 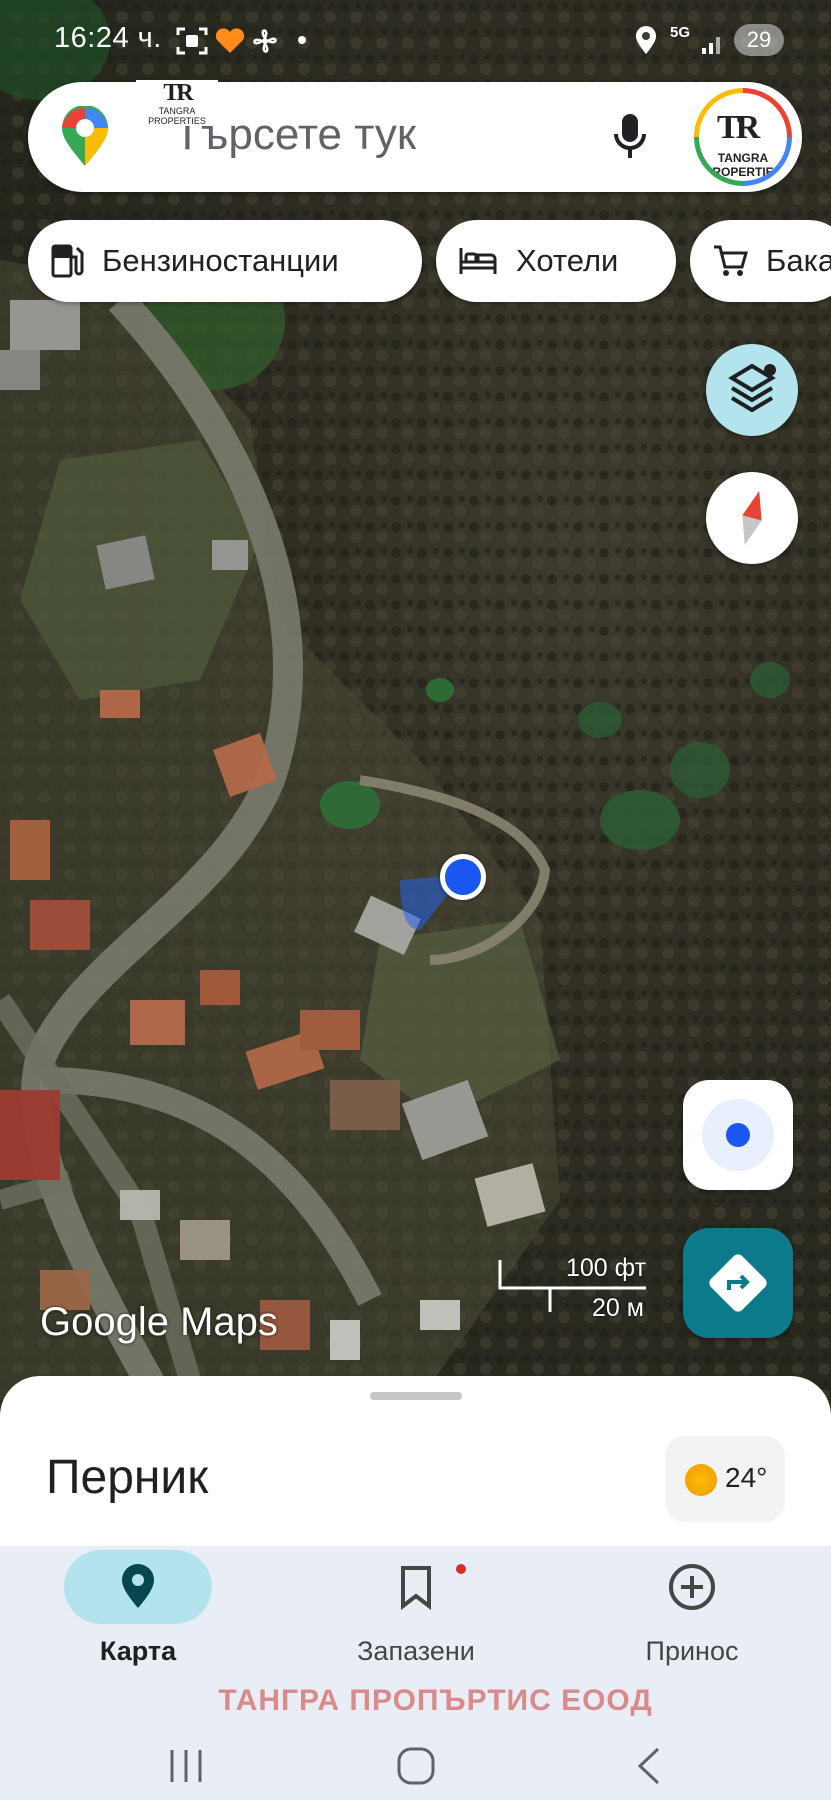 I want to click on watermark-logo: TR TANGRA PROPERTIES, so click(x=177, y=103).